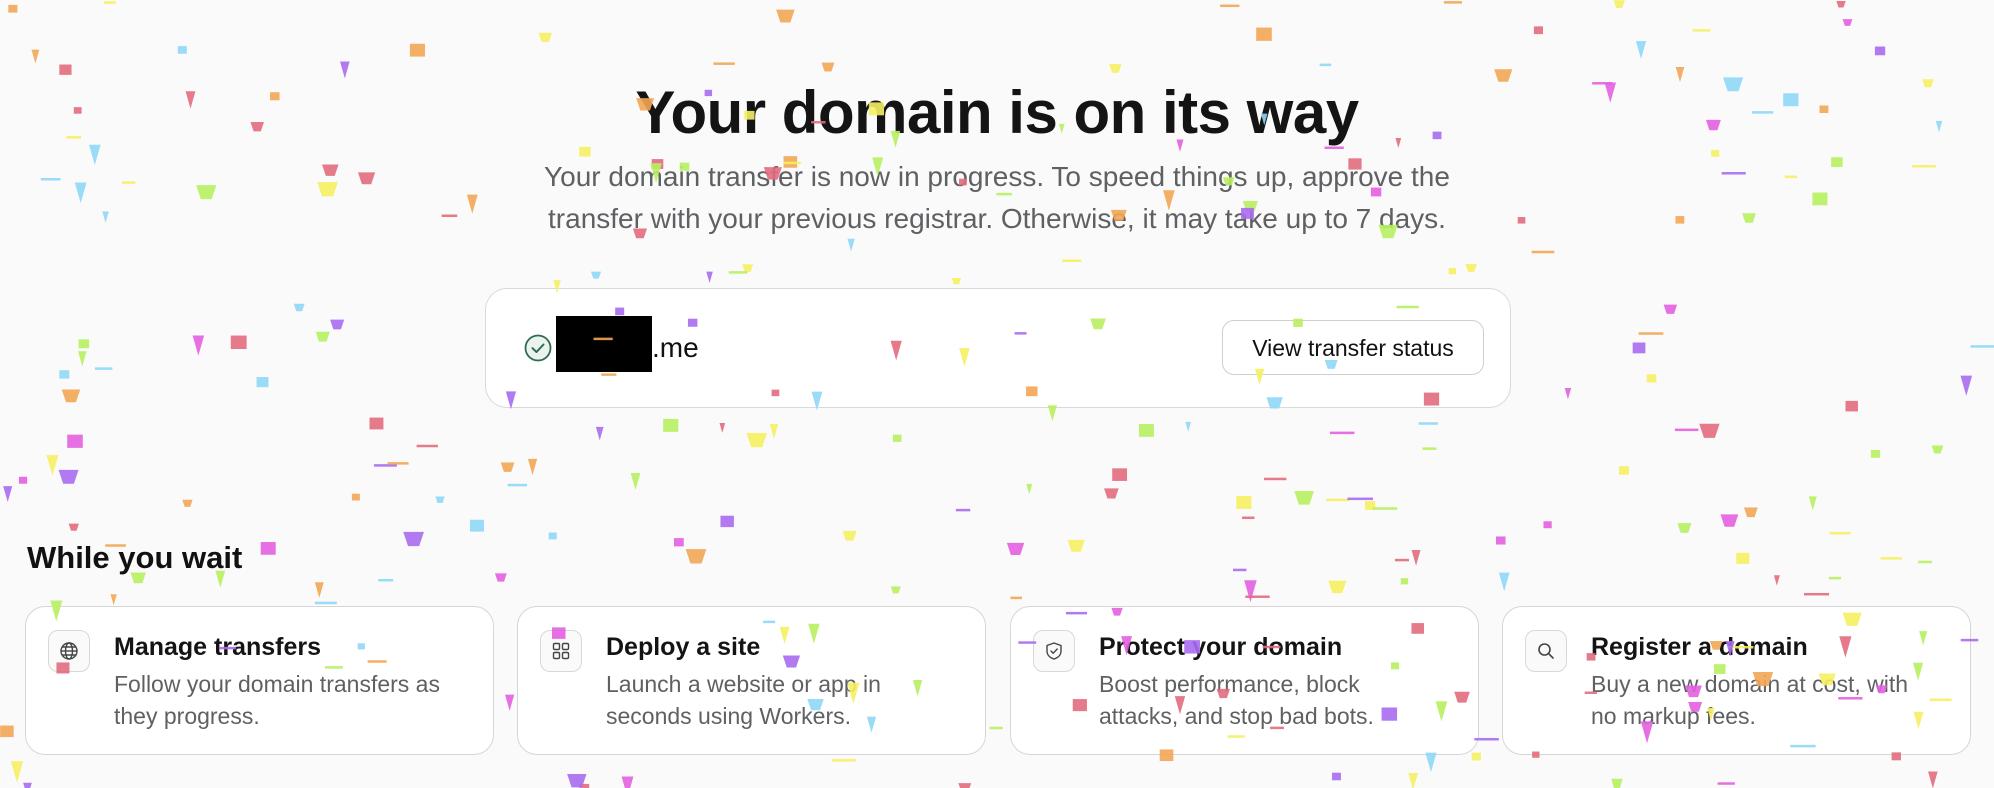 The height and width of the screenshot is (788, 1994). What do you see at coordinates (538, 348) in the screenshot?
I see `check-circle-icon` at bounding box center [538, 348].